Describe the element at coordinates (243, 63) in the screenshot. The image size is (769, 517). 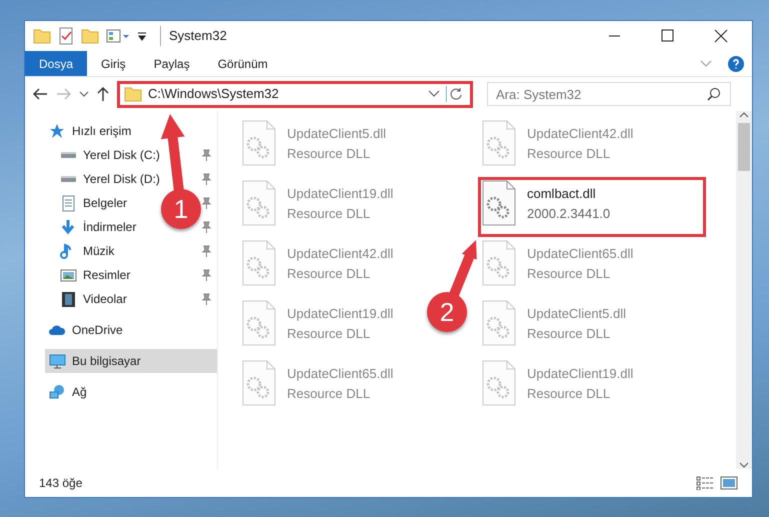
I see `ribbon-tab: Görünüm` at that location.